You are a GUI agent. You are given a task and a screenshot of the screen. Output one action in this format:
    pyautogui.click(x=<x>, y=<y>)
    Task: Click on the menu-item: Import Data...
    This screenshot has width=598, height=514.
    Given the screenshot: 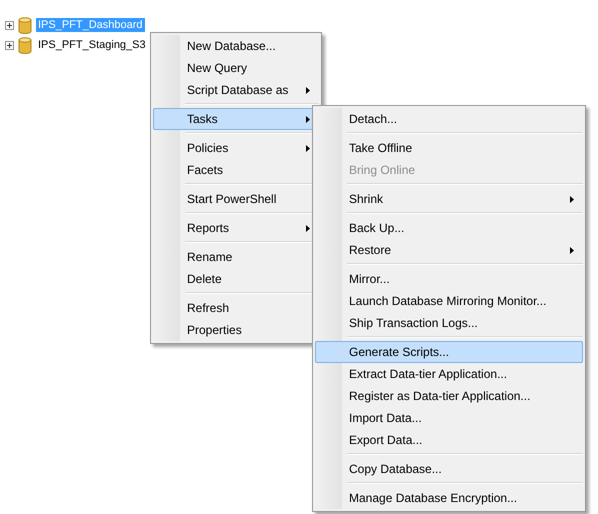 What is the action you would take?
    pyautogui.click(x=449, y=418)
    